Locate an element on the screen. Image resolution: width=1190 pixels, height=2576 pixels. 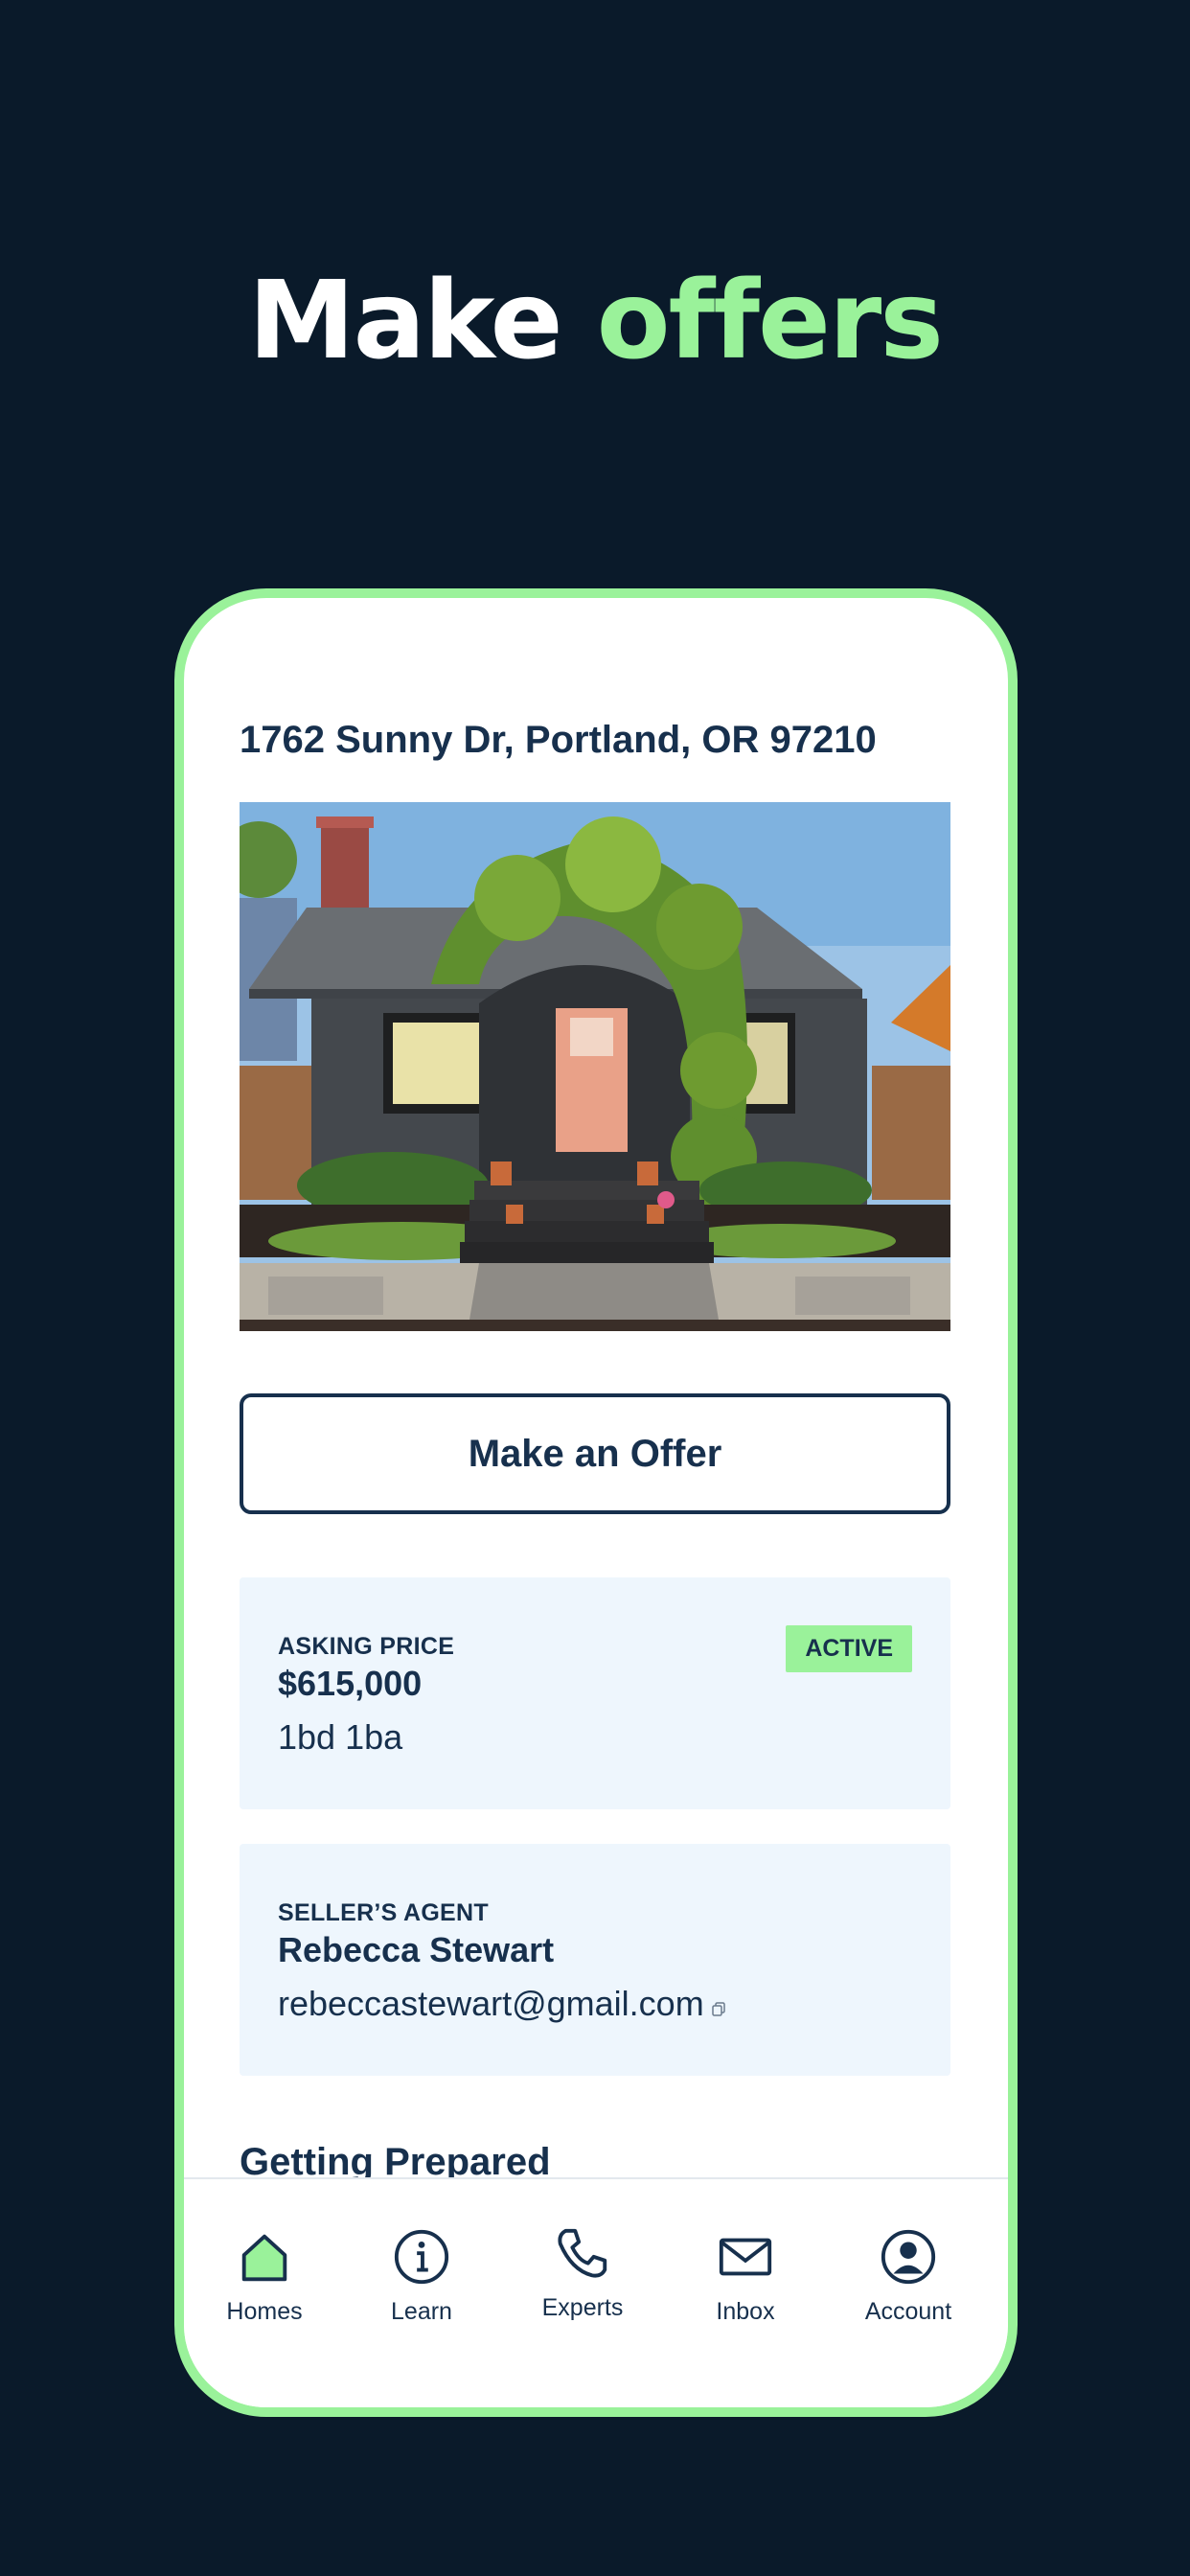
tab-learn: Learn is located at coordinates (421, 2276).